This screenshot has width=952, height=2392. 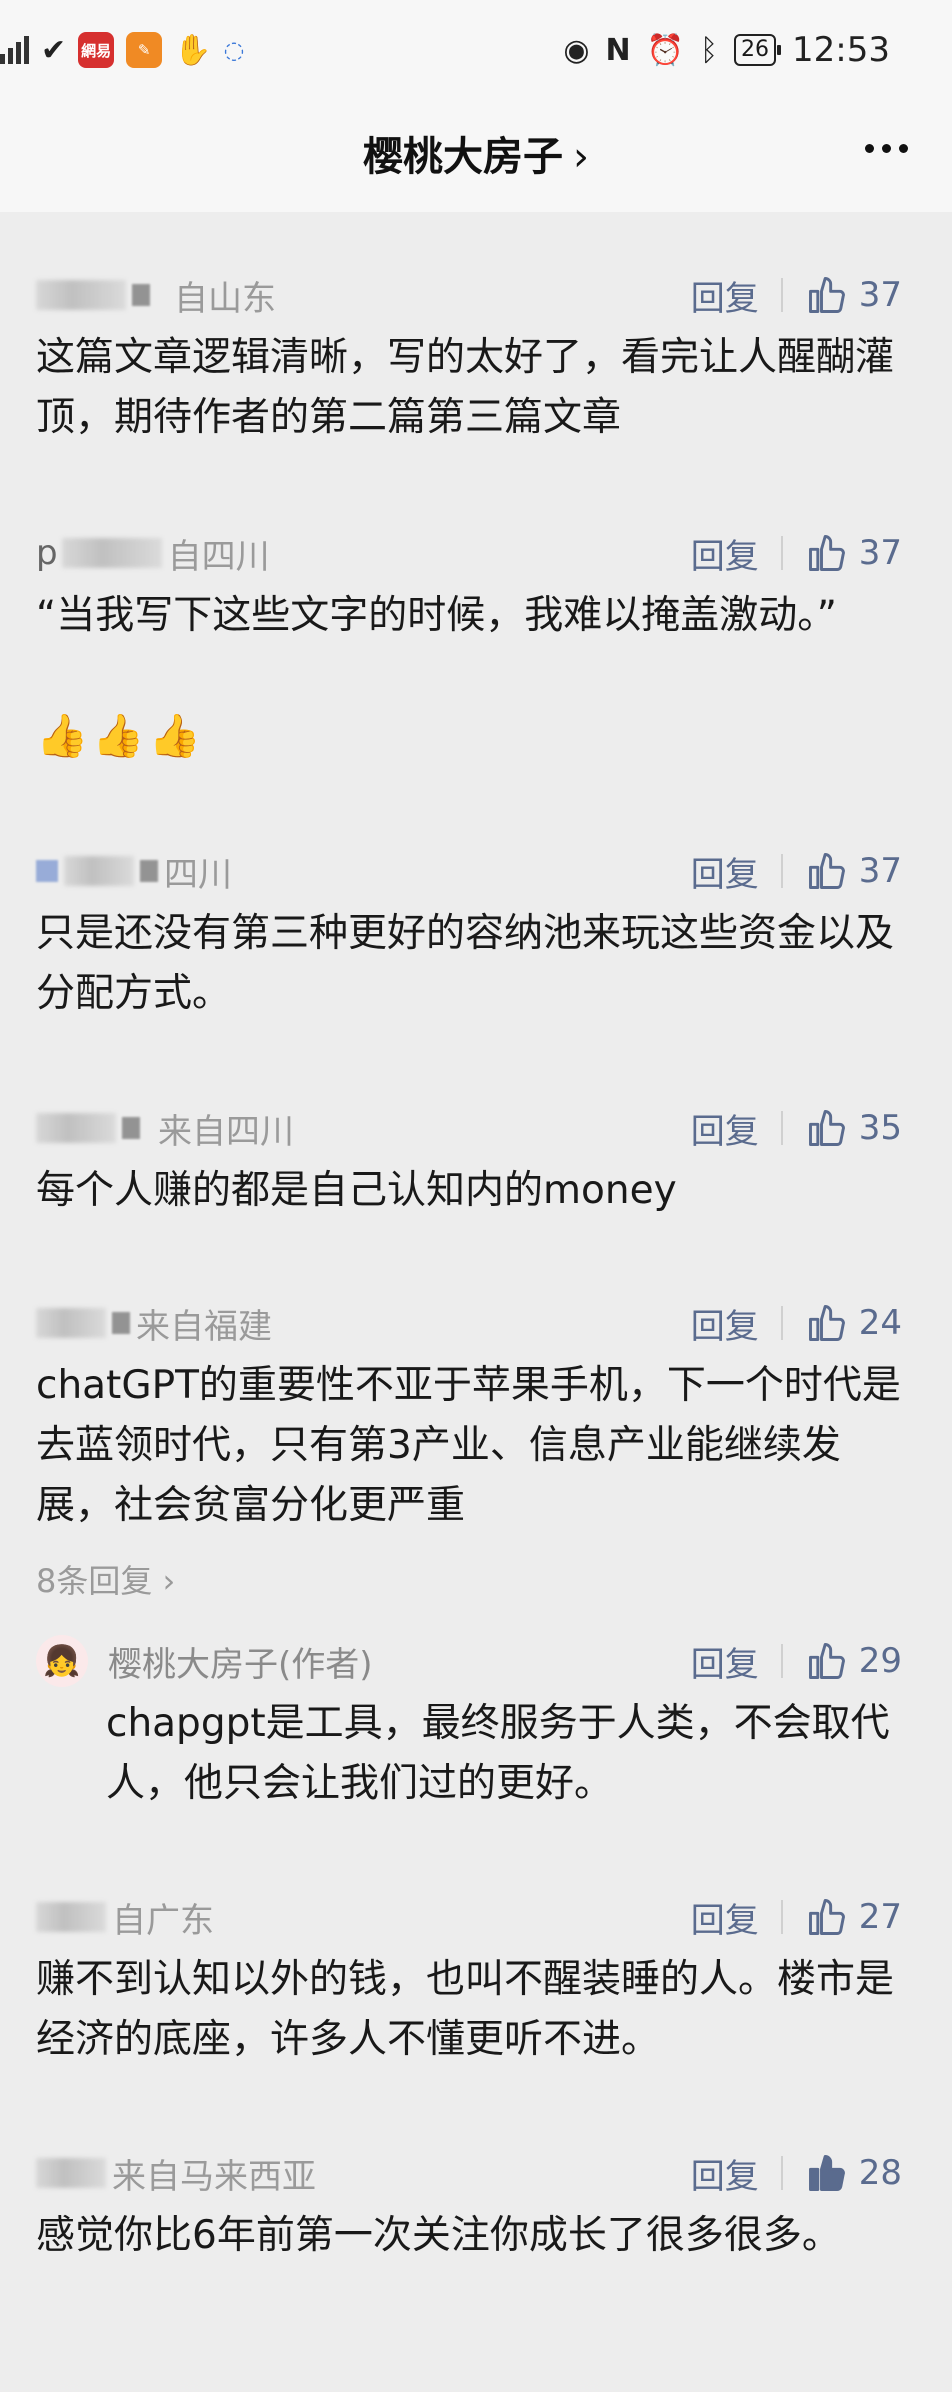 What do you see at coordinates (796, 1323) in the screenshot?
I see `comment-actions: 回复 24` at bounding box center [796, 1323].